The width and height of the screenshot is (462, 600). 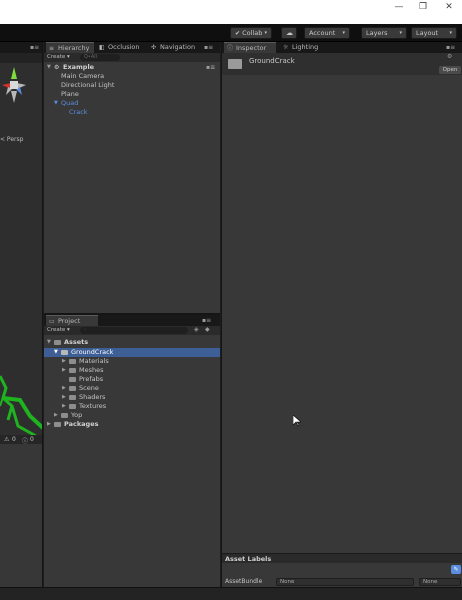 What do you see at coordinates (132, 370) in the screenshot?
I see `tree-folder-row: ▶ Meshes` at bounding box center [132, 370].